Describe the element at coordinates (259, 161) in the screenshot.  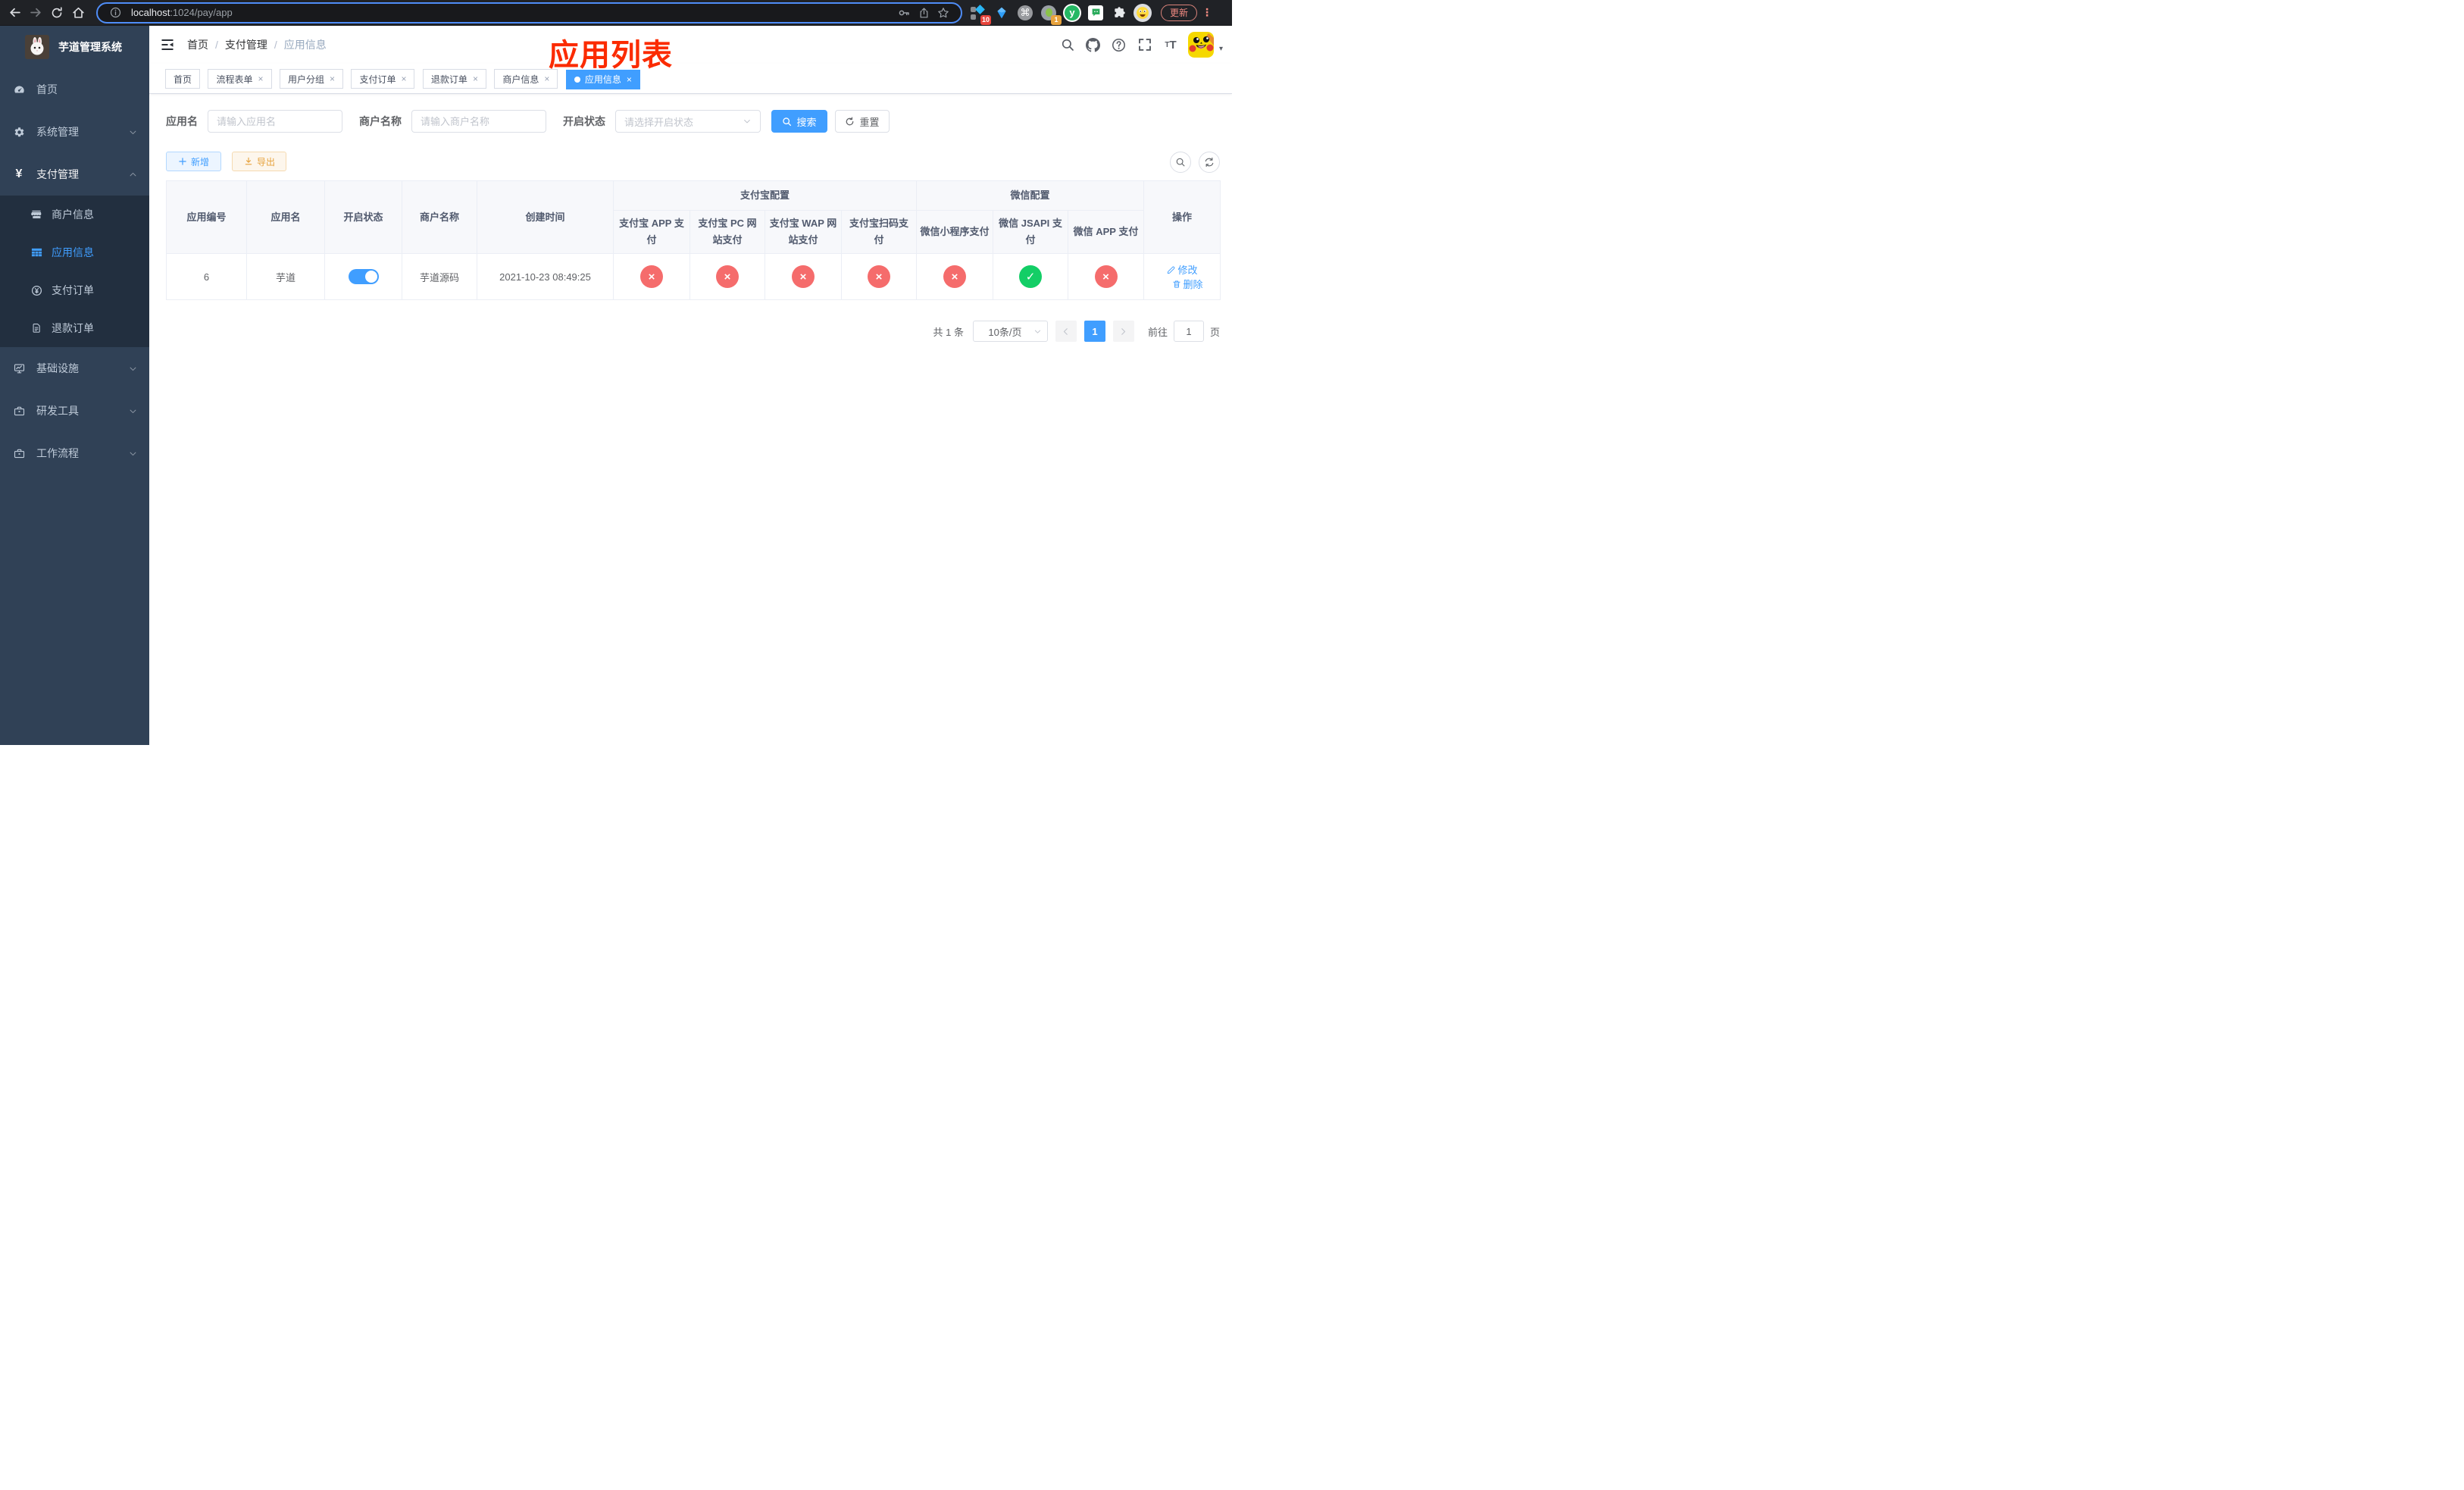
I see `export-button: 导出` at that location.